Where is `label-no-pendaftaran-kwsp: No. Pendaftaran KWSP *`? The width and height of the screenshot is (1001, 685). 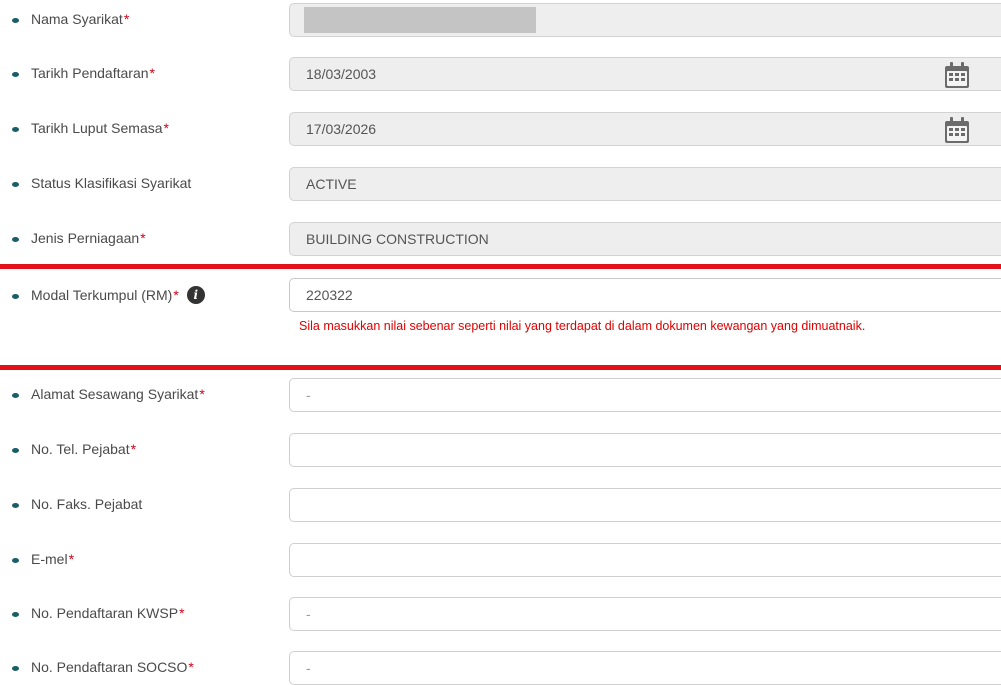
label-no-pendaftaran-kwsp: No. Pendaftaran KWSP * is located at coordinates (98, 613).